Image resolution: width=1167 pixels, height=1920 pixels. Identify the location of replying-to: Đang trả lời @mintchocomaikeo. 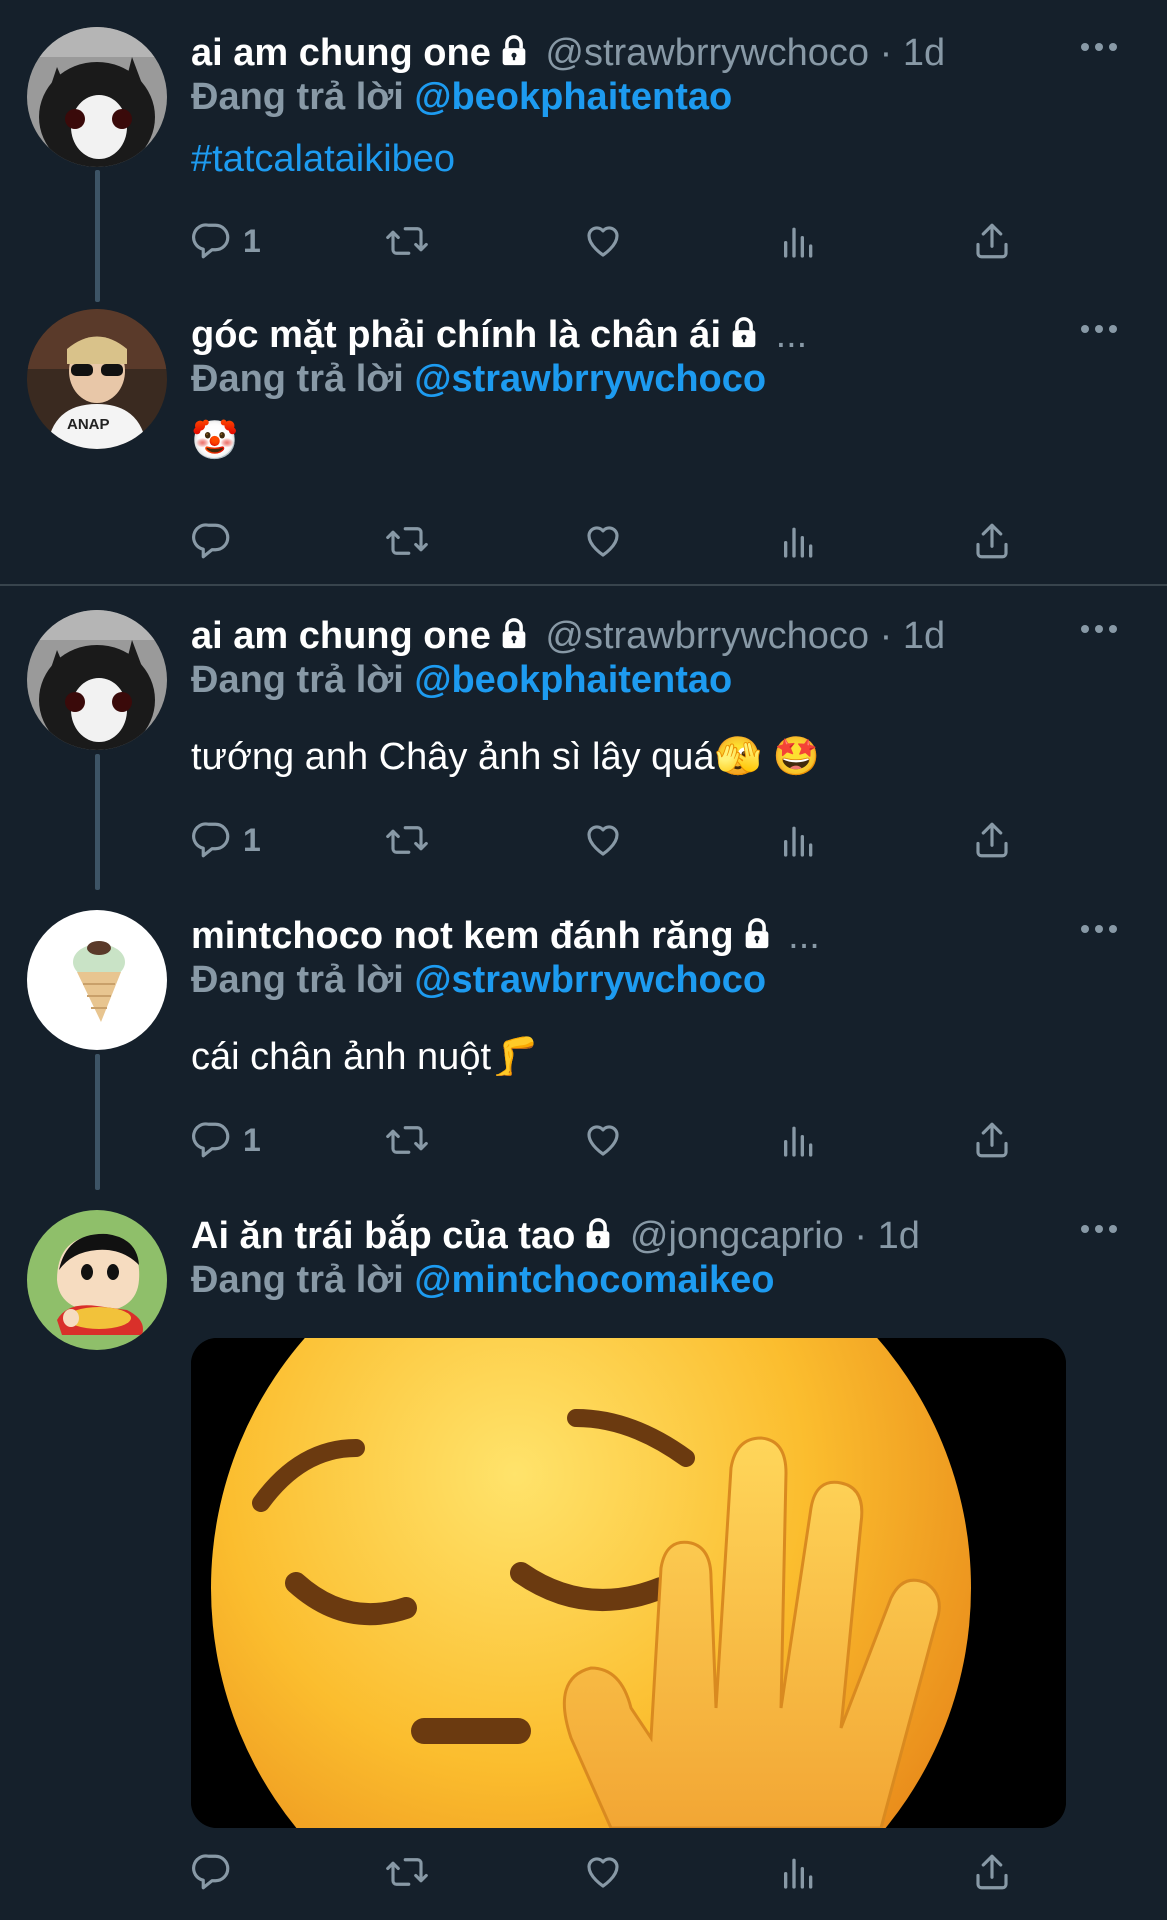
(483, 1280).